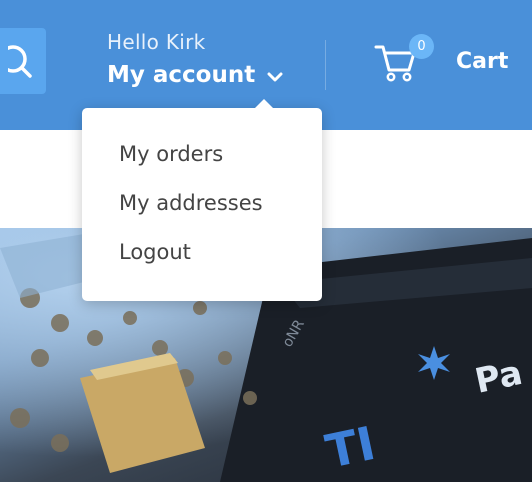  Describe the element at coordinates (275, 75) in the screenshot. I see `chevron-down-icon` at that location.